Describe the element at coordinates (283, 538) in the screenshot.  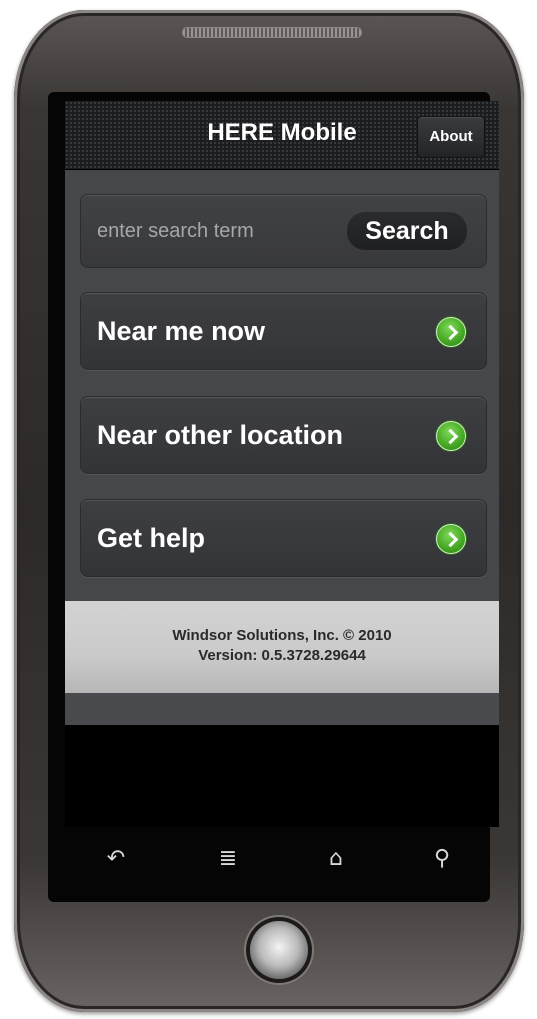
I see `menu-item-get-help: Get help` at that location.